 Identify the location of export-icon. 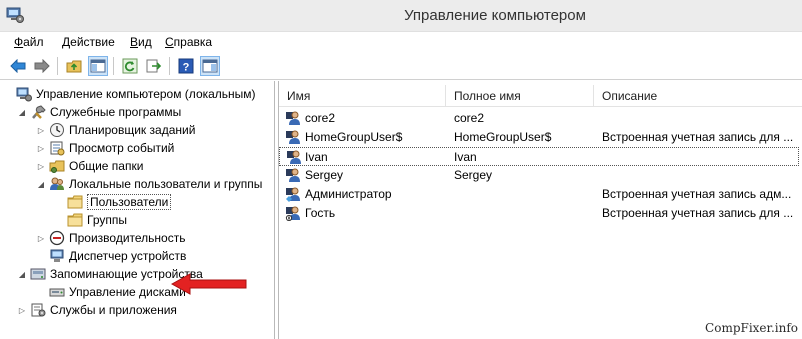
(154, 66).